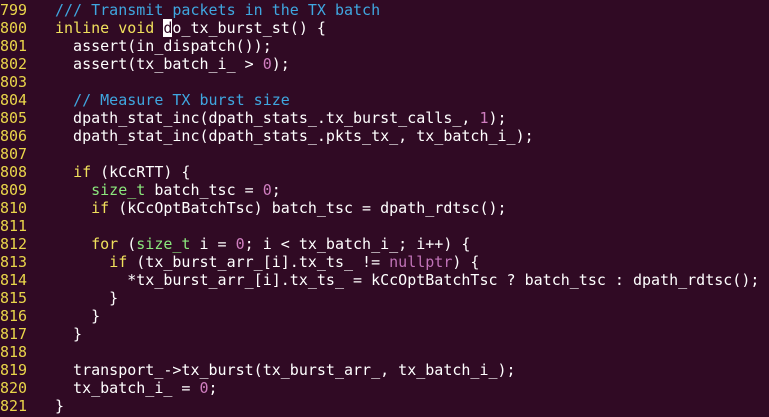 The height and width of the screenshot is (417, 769). Describe the element at coordinates (384, 172) in the screenshot. I see `code-line: 808 if (kCcRTT) {` at that location.